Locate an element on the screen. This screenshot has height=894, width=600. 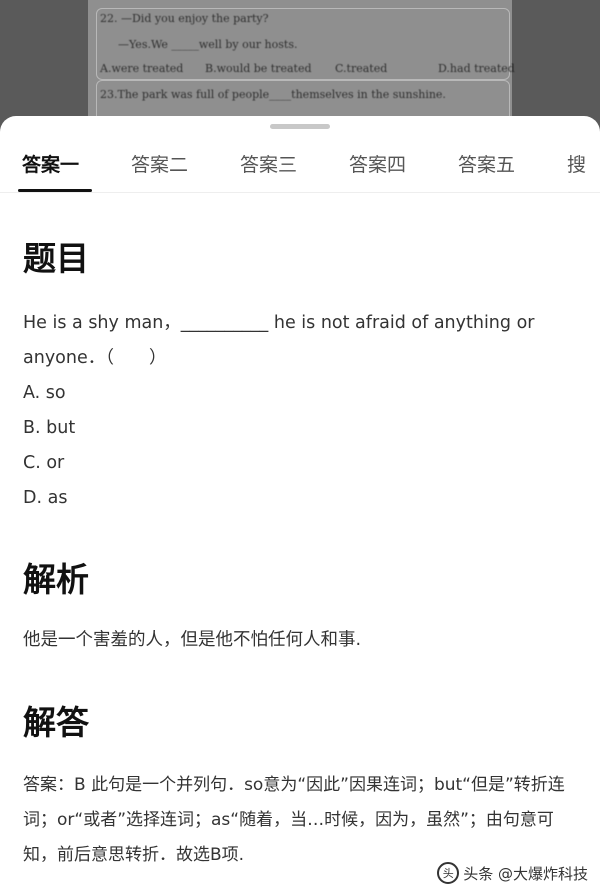
tab-answer-2: 答案二 is located at coordinates (159, 163).